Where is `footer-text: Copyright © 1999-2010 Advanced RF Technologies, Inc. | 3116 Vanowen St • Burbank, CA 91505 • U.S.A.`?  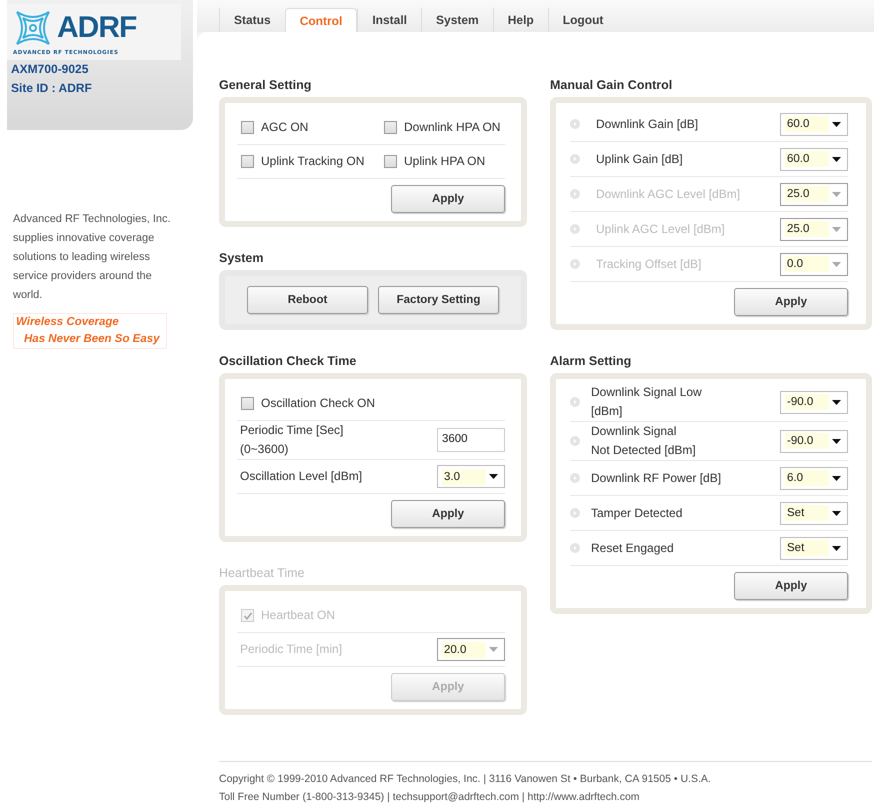
footer-text: Copyright © 1999-2010 Advanced RF Technologies, Inc. | 3116 Vanowen St • Burbank, CA 91505 • U.S.A. is located at coordinates (465, 779).